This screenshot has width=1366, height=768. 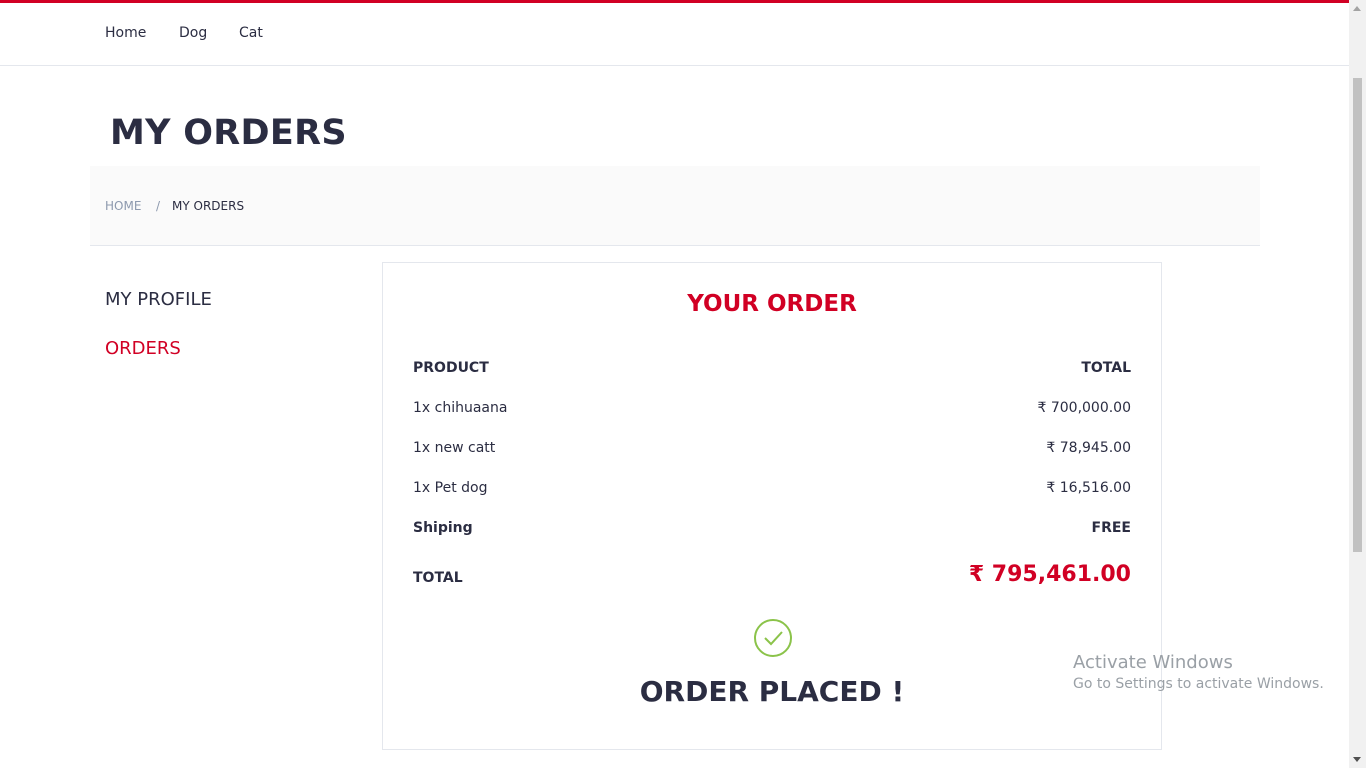 What do you see at coordinates (772, 578) in the screenshot?
I see `order-total-row: TOTAL ₹ 795,461.00` at bounding box center [772, 578].